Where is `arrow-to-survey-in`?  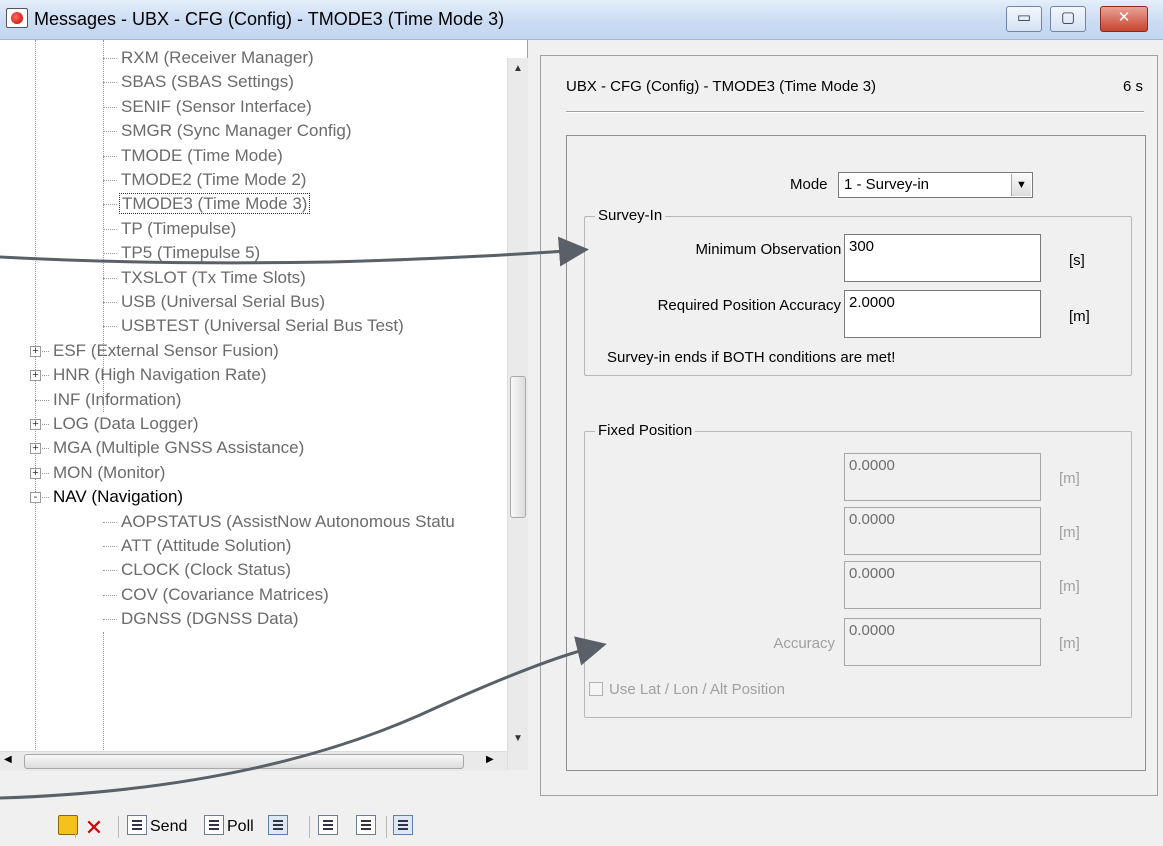 arrow-to-survey-in is located at coordinates (294, 251).